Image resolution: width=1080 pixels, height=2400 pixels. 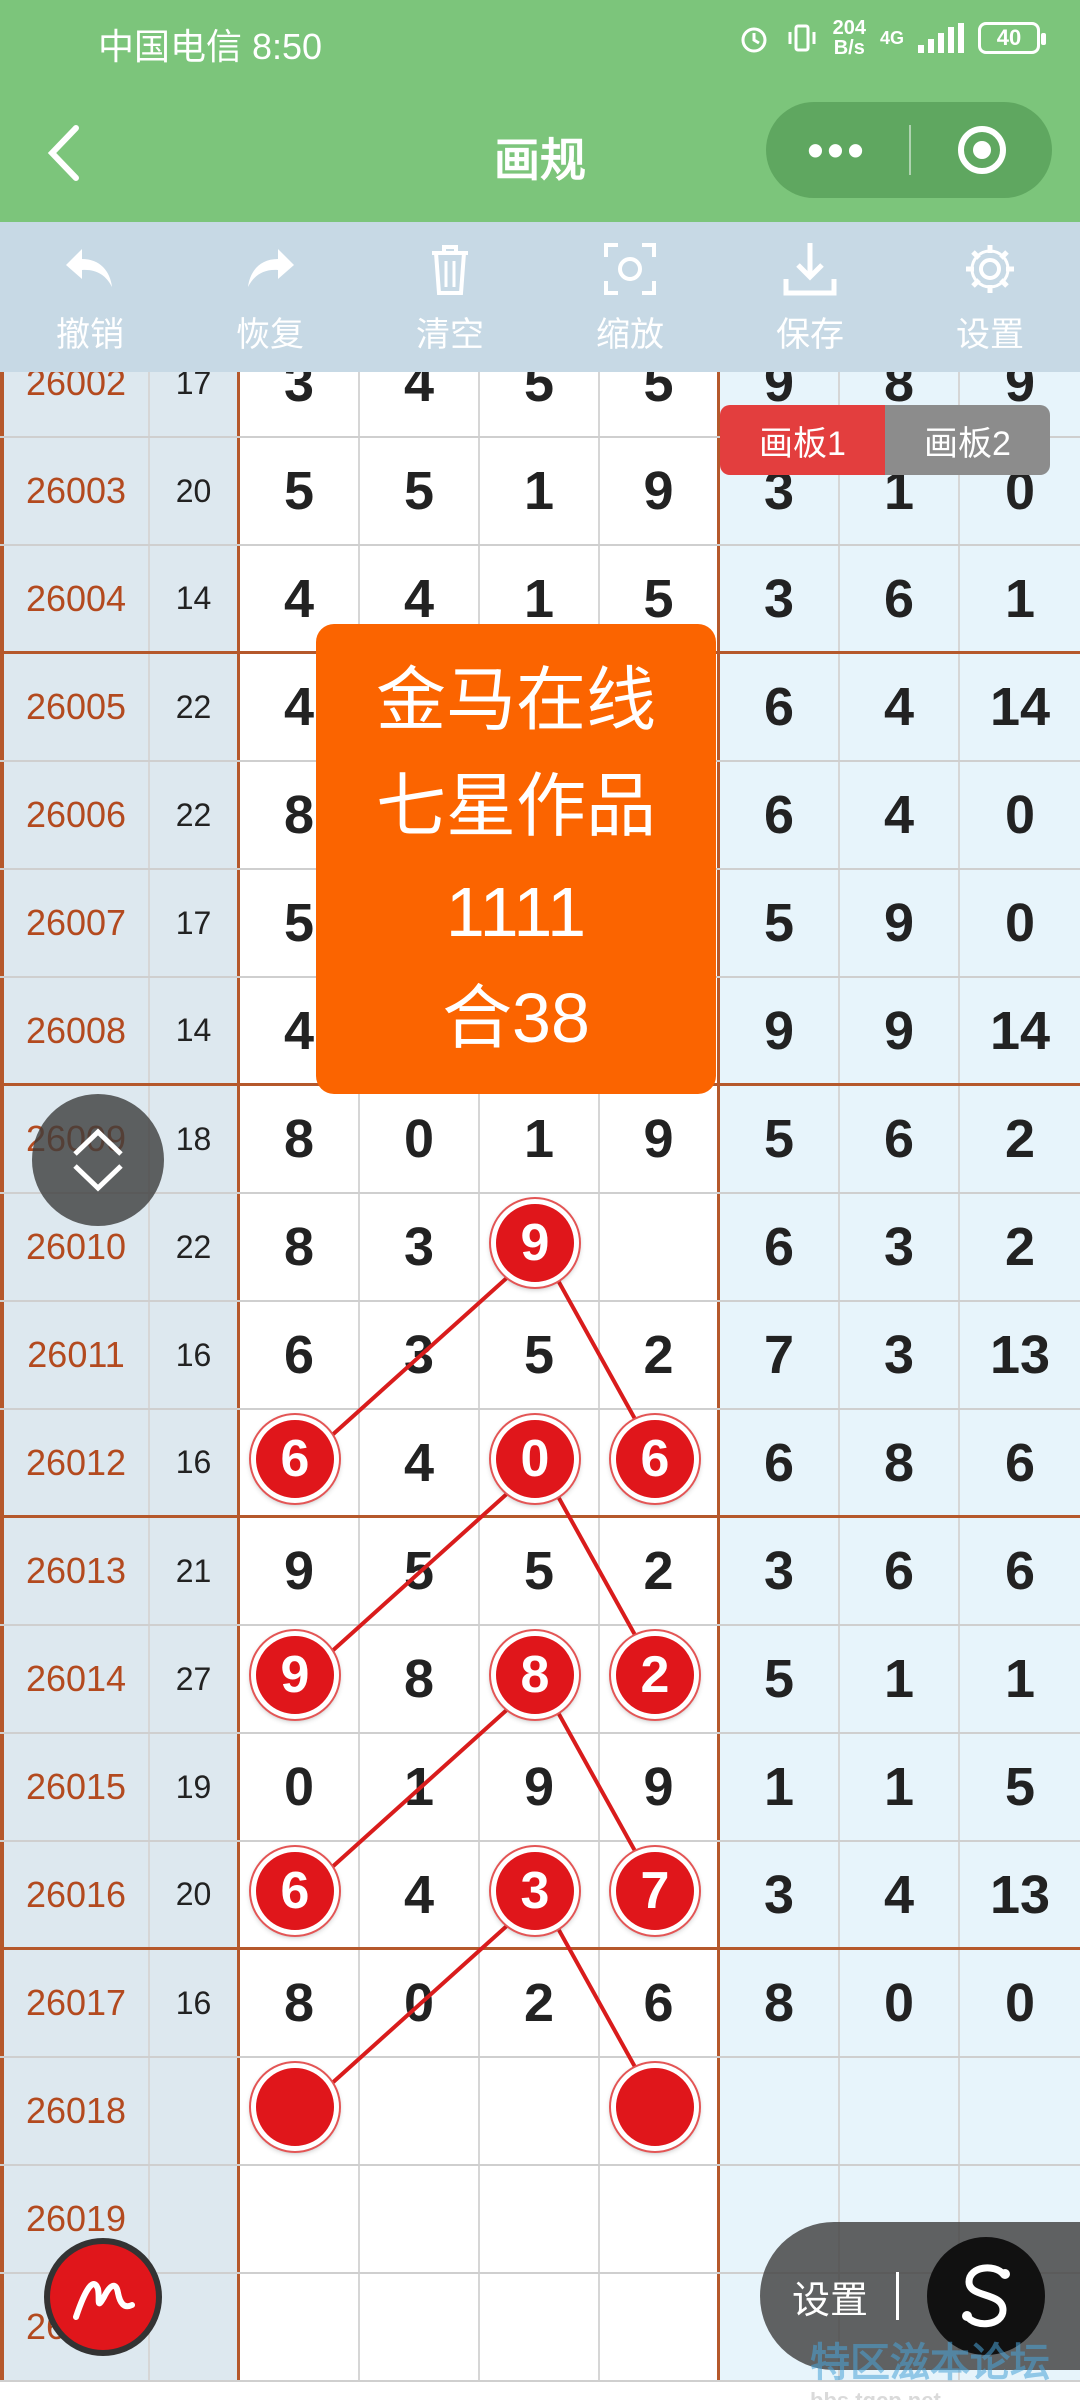 What do you see at coordinates (75, 1787) in the screenshot?
I see `issue-number: 26015` at bounding box center [75, 1787].